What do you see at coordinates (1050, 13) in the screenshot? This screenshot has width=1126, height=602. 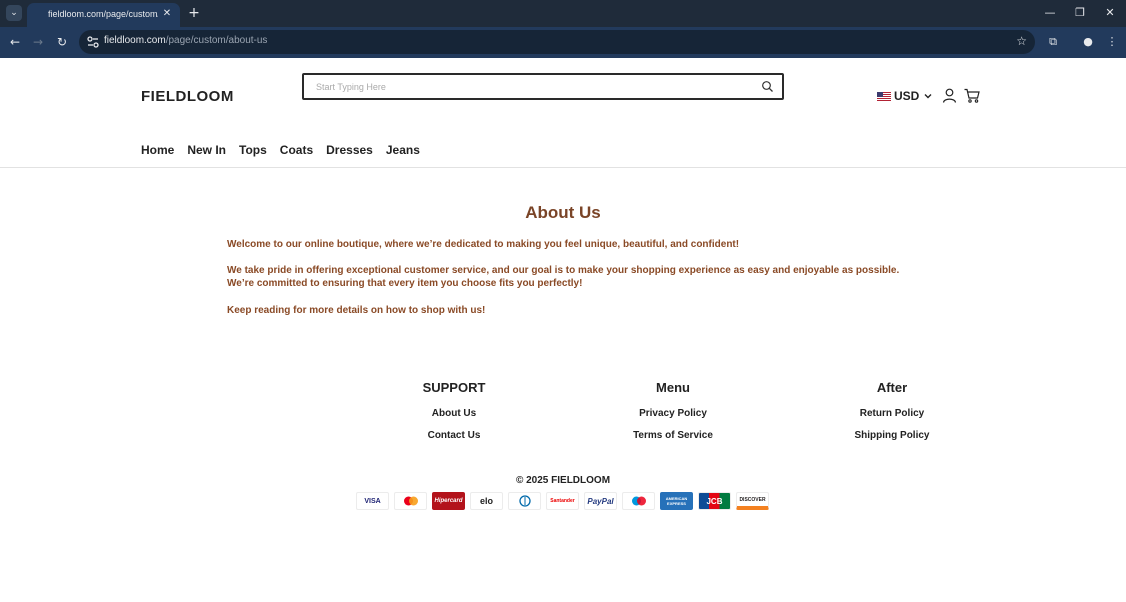 I see `minimize-icon: —` at bounding box center [1050, 13].